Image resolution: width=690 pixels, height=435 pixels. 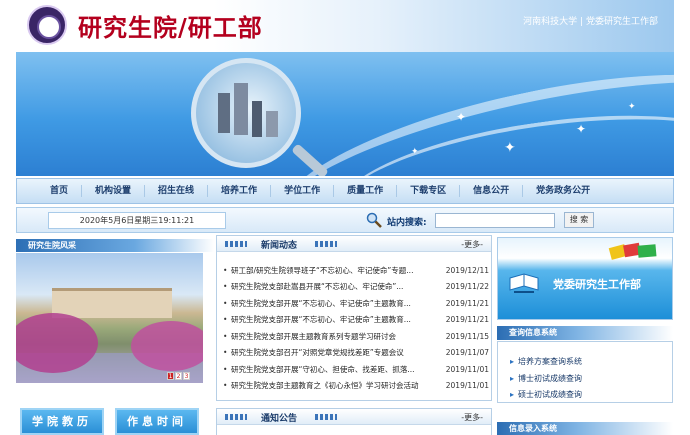 I want to click on notice-more-link: -更多-, so click(x=472, y=417).